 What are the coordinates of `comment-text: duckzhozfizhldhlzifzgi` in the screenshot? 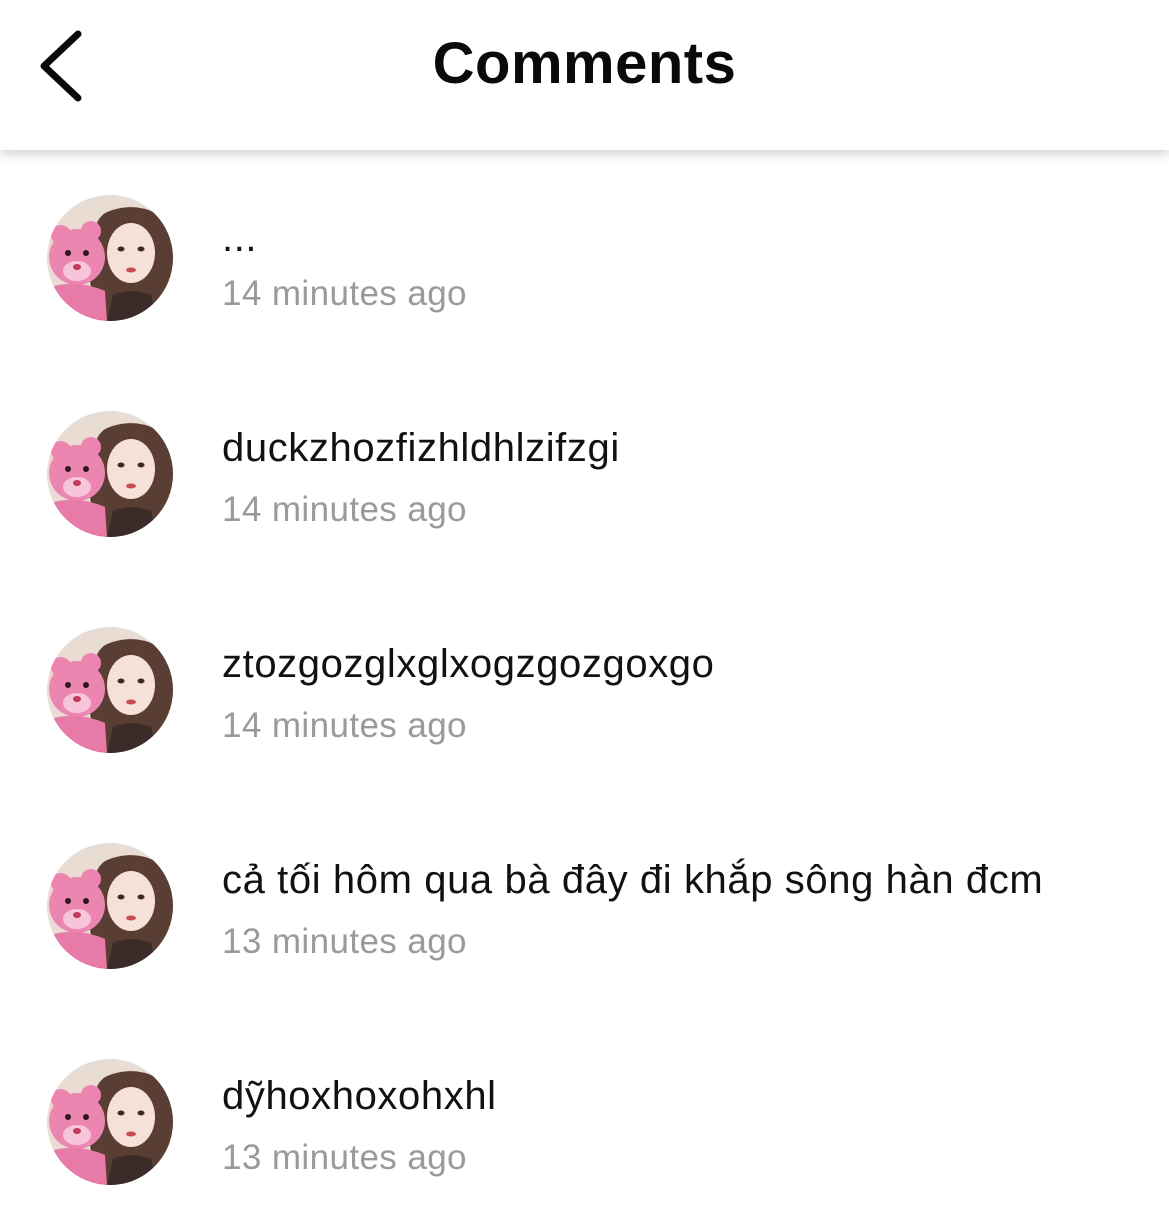 It's located at (421, 448).